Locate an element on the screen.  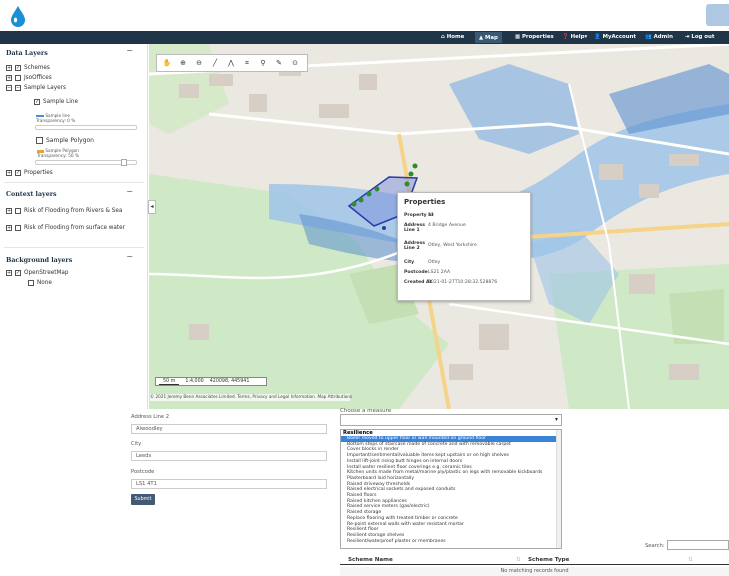
checkbox-partial: − is located at coordinates (18, 88).